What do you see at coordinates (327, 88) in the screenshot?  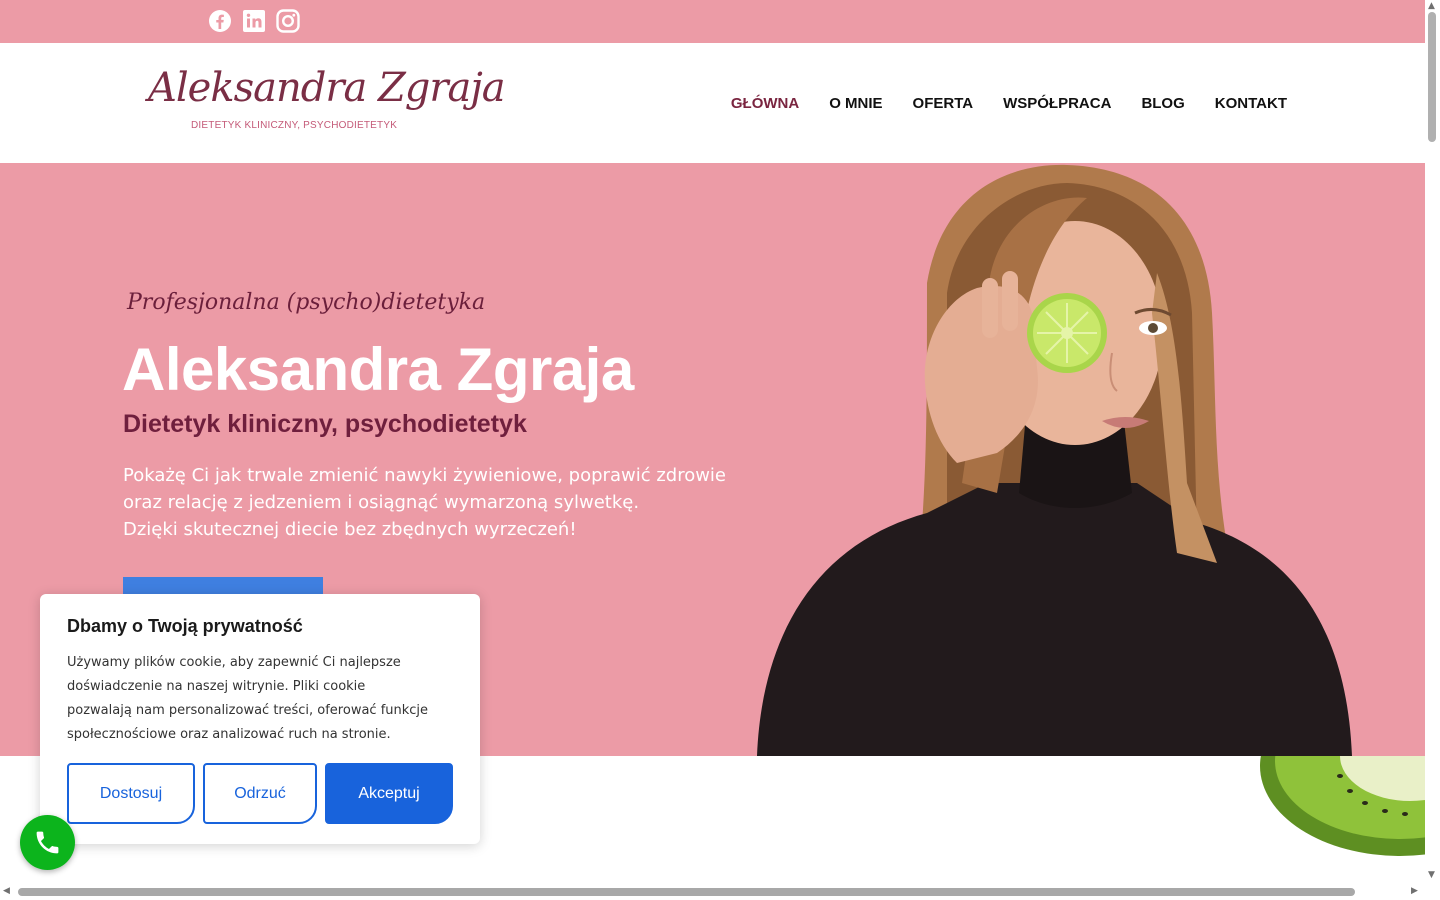 I see `logo-script: Aleksandra Zgraja` at bounding box center [327, 88].